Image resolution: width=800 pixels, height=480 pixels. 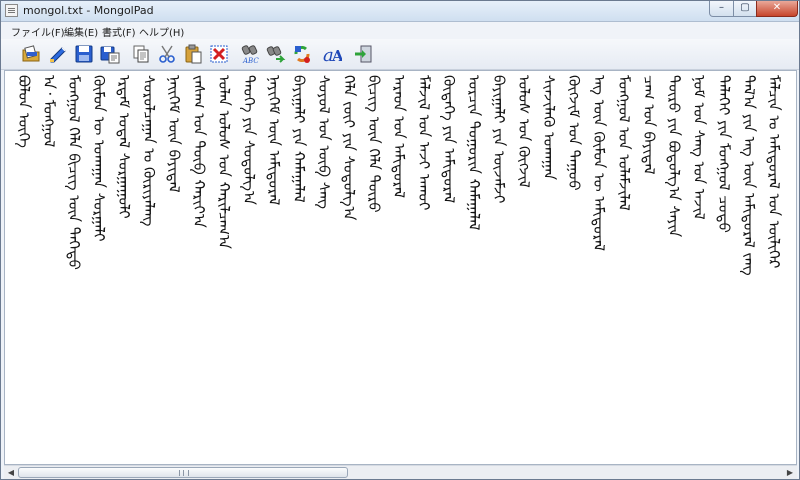 What do you see at coordinates (774, 172) in the screenshot?
I see `text-line: ᠮᠠᠯᠴᠢᠨ ᠤ ᠠᠮᠢᠳᠤᠷᠠᠯ ᠤᠨ ᠦᠯᠢᠭᠡᠷ` at bounding box center [774, 172].